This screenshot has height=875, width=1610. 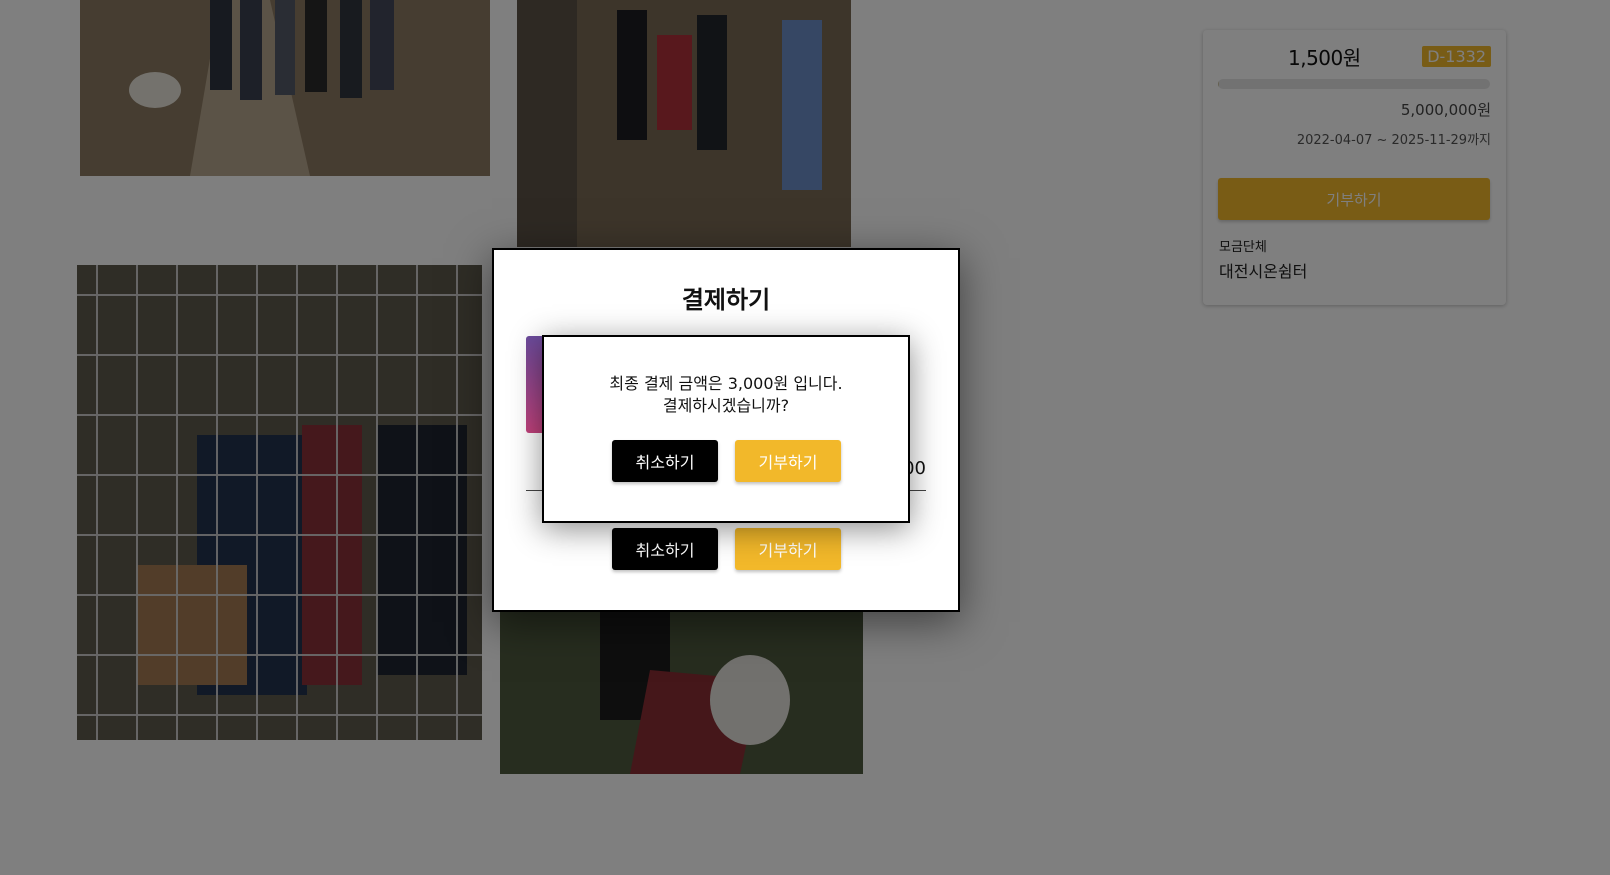 What do you see at coordinates (726, 300) in the screenshot?
I see `payment-modal-title: 결제하기` at bounding box center [726, 300].